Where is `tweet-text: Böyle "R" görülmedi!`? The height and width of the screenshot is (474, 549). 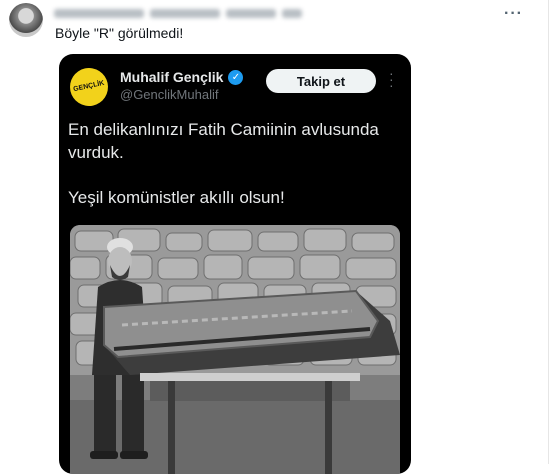 tweet-text: Böyle "R" görülmedi! is located at coordinates (119, 33).